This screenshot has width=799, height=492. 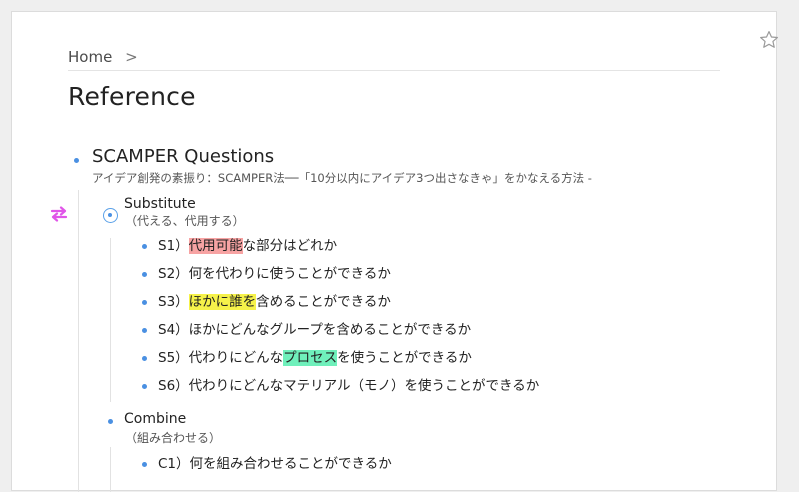 I want to click on root-item-title: SCAMPER Questions, so click(x=183, y=156).